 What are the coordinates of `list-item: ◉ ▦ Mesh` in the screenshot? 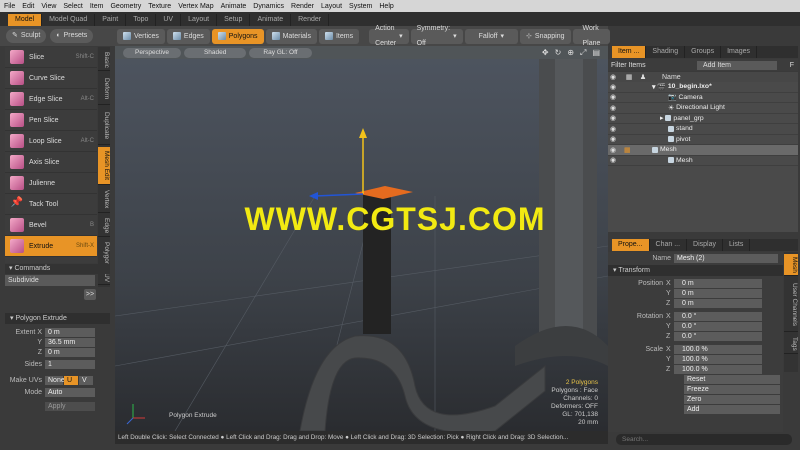 It's located at (703, 150).